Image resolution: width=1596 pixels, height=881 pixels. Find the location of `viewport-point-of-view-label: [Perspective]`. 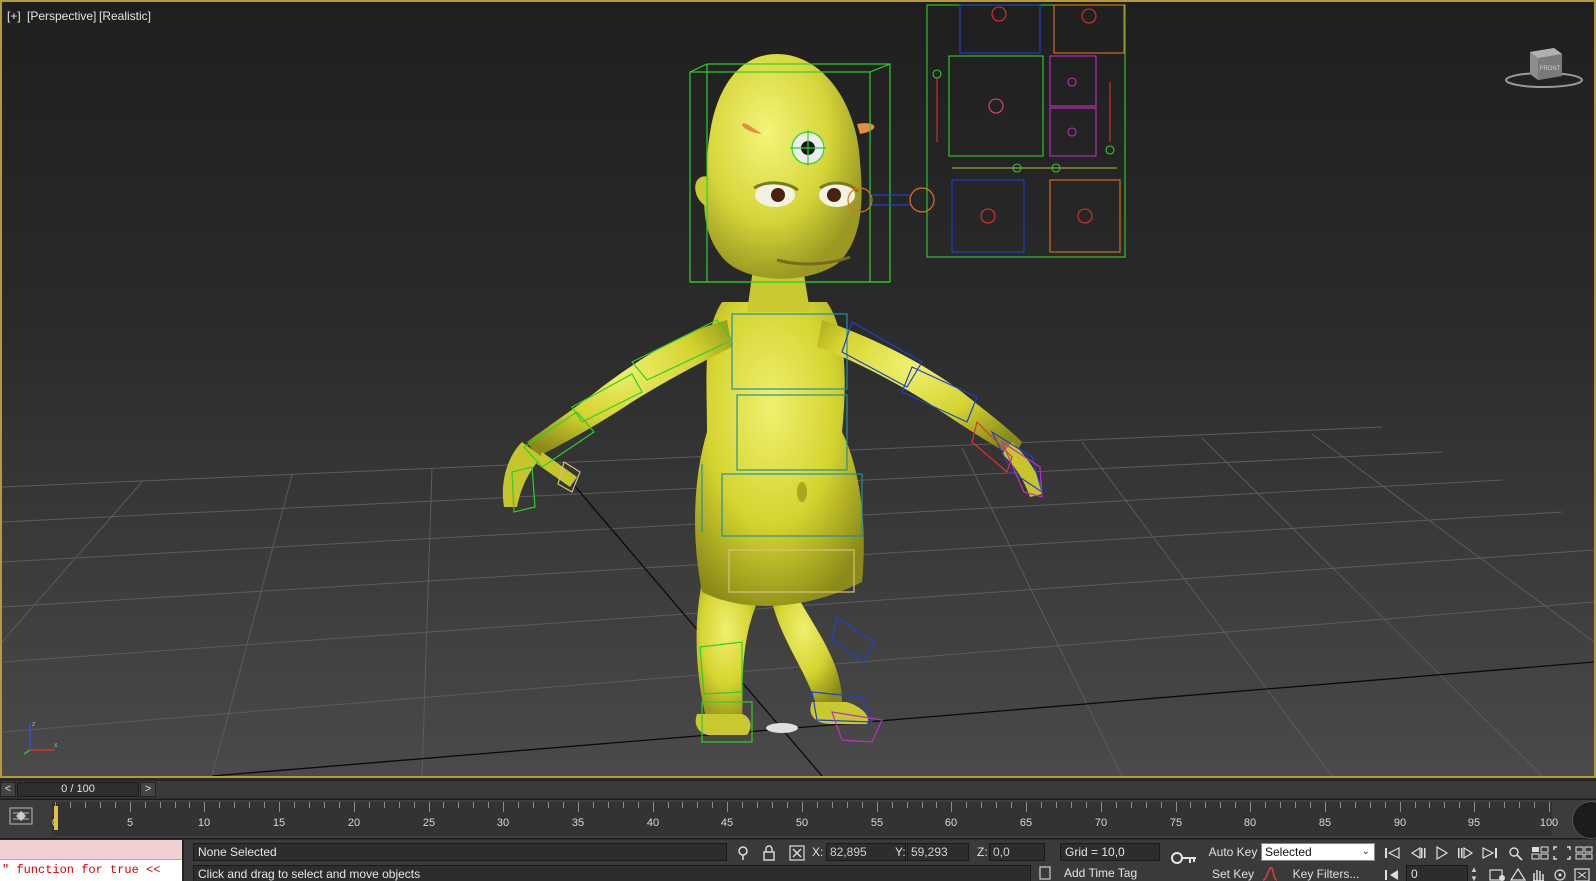

viewport-point-of-view-label: [Perspective] is located at coordinates (61, 16).